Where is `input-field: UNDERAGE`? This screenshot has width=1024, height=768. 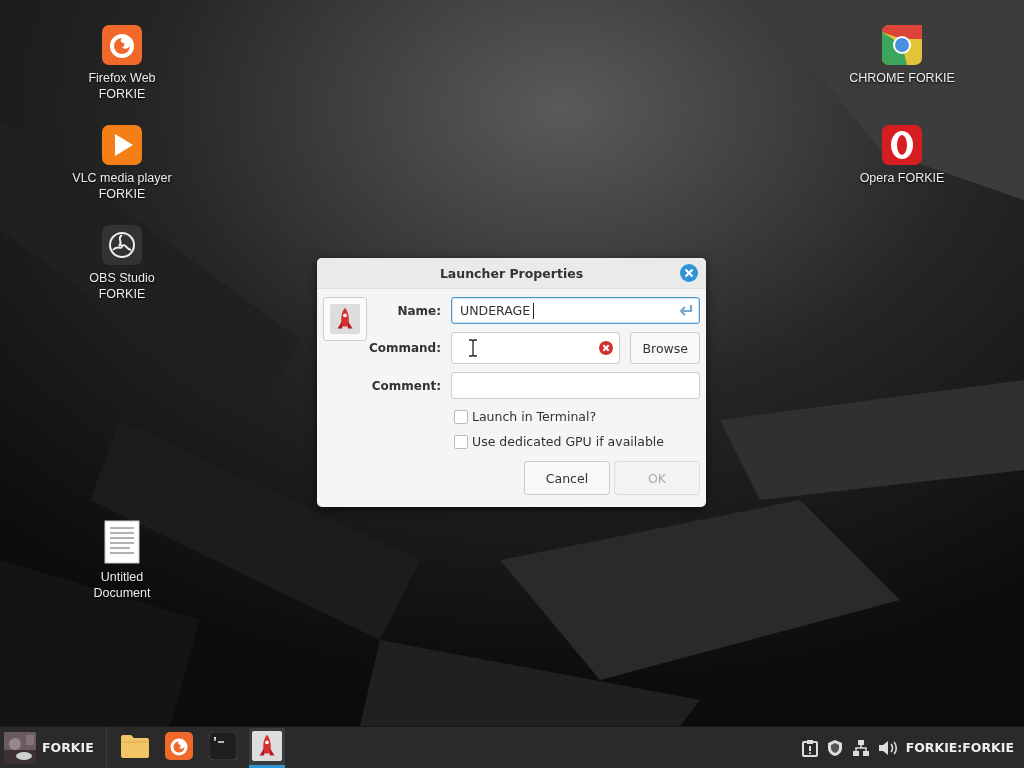
input-field: UNDERAGE is located at coordinates (575, 310).